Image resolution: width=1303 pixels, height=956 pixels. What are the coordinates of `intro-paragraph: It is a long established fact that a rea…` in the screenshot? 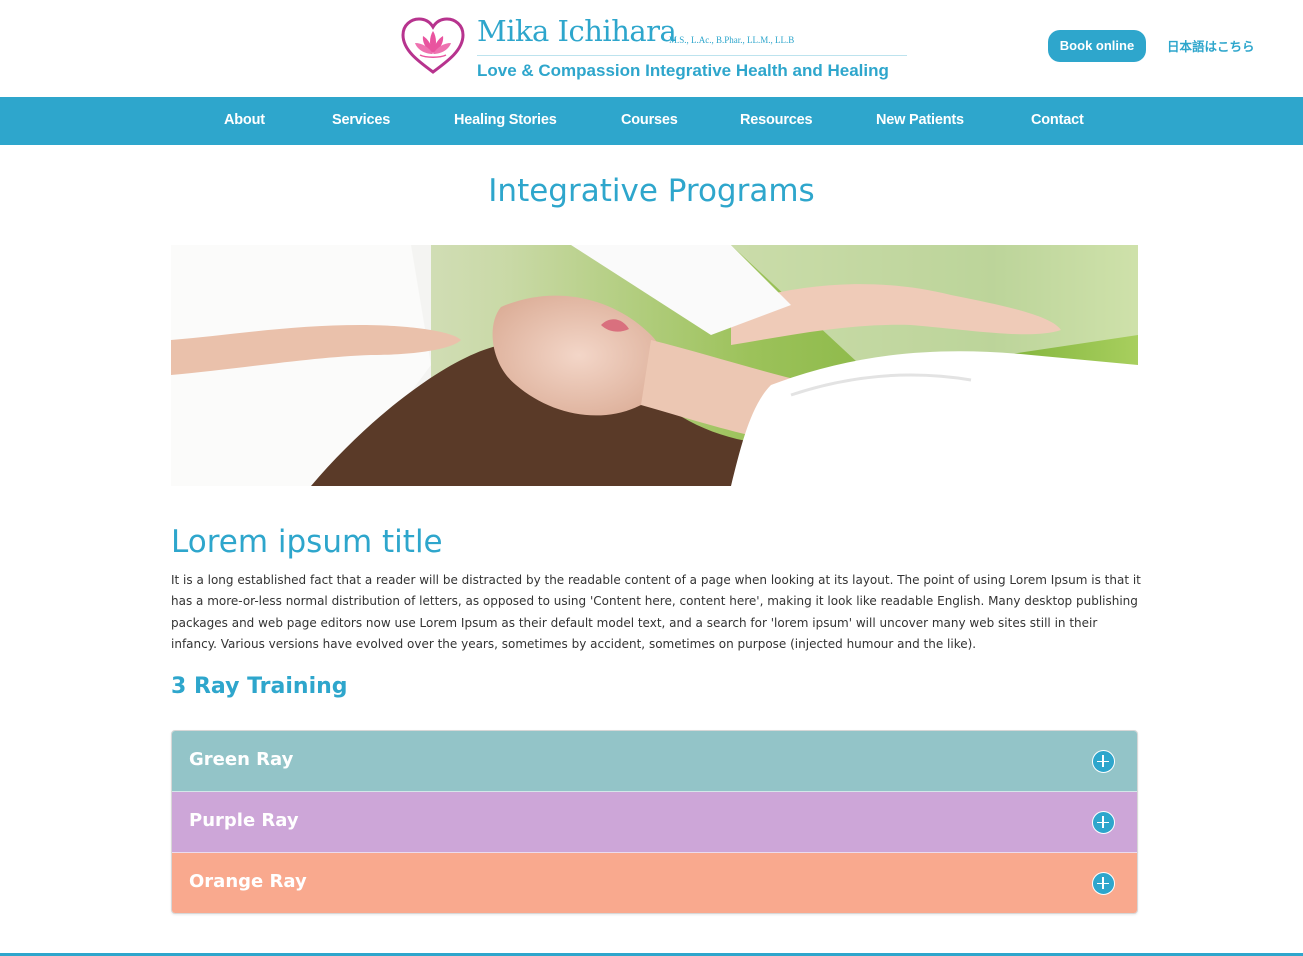 It's located at (656, 612).